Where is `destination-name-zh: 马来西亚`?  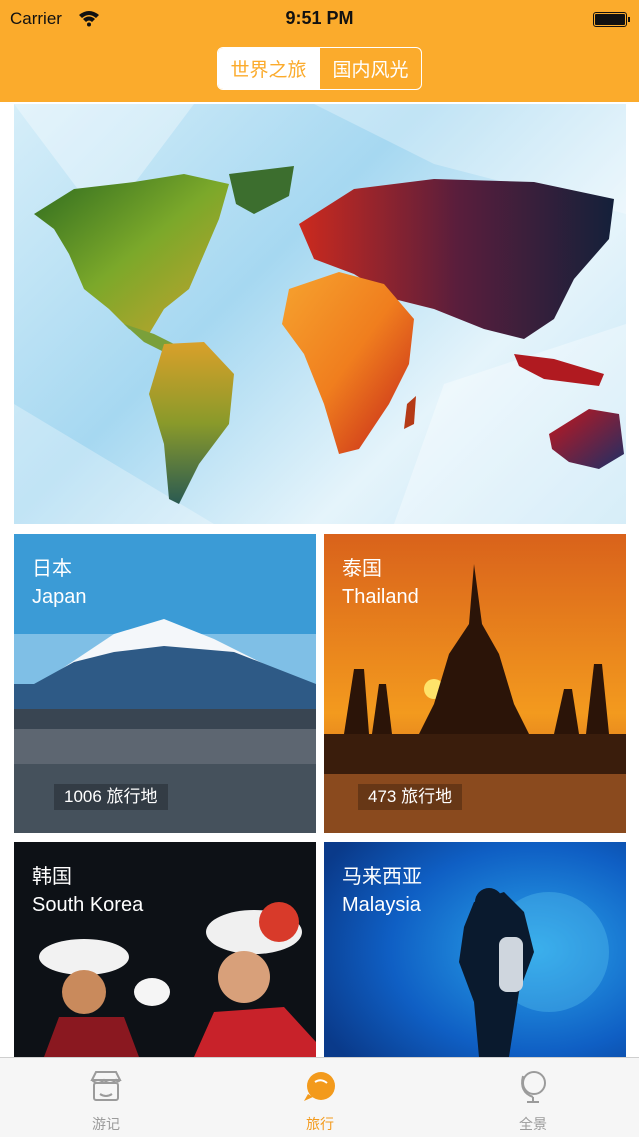 destination-name-zh: 马来西亚 is located at coordinates (382, 877).